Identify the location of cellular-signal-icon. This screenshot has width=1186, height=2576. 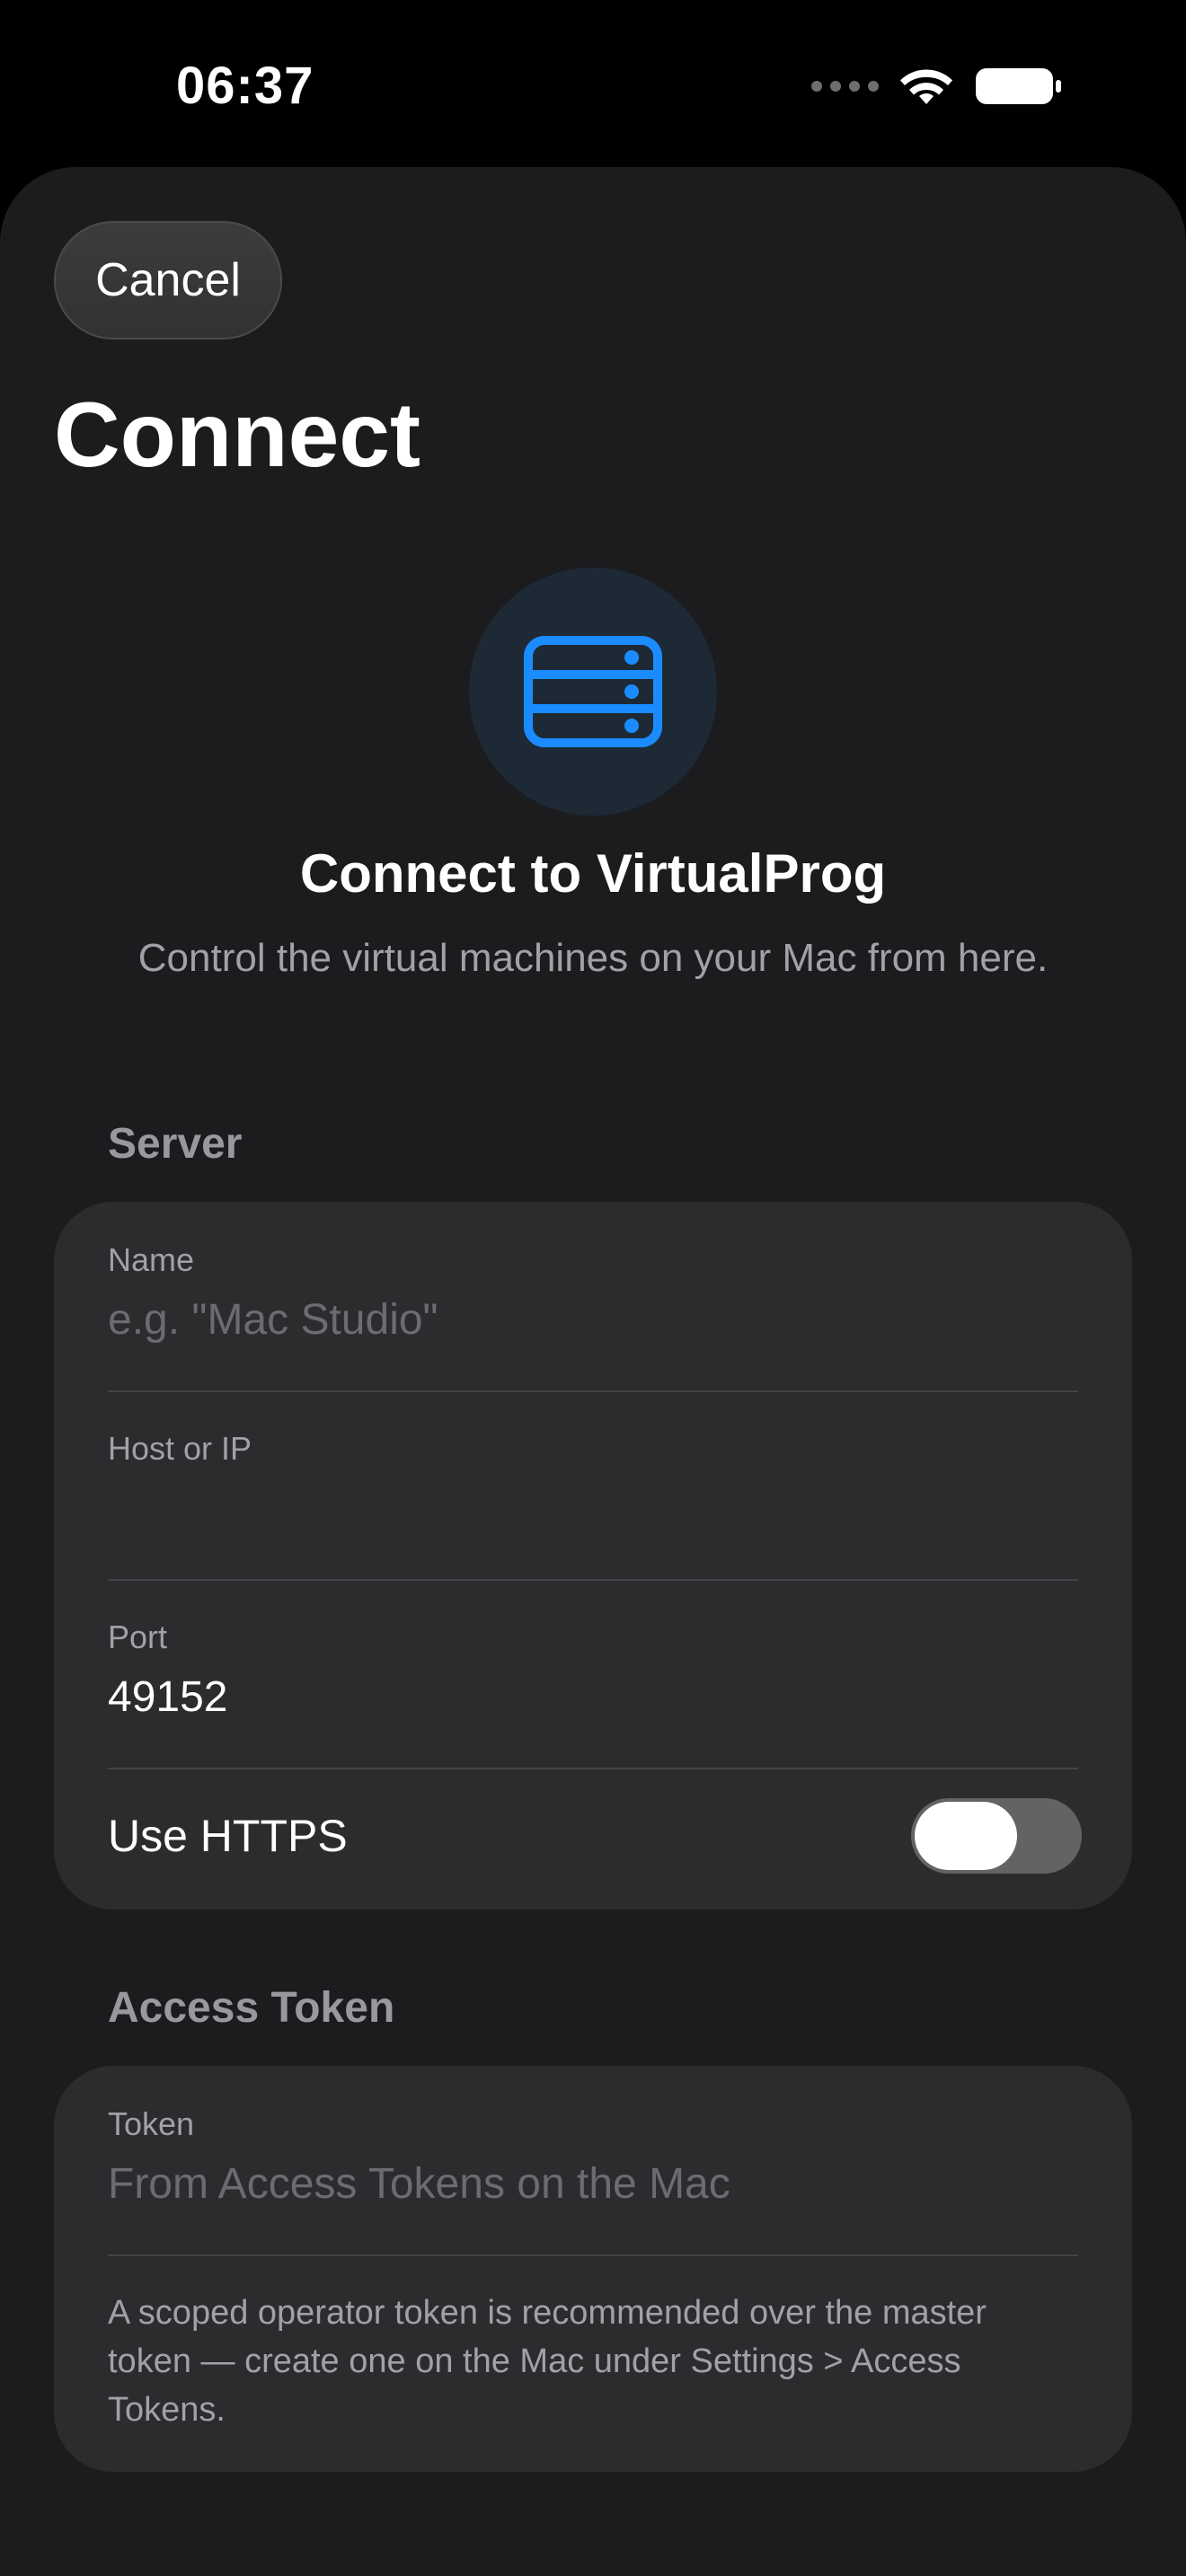
(845, 86).